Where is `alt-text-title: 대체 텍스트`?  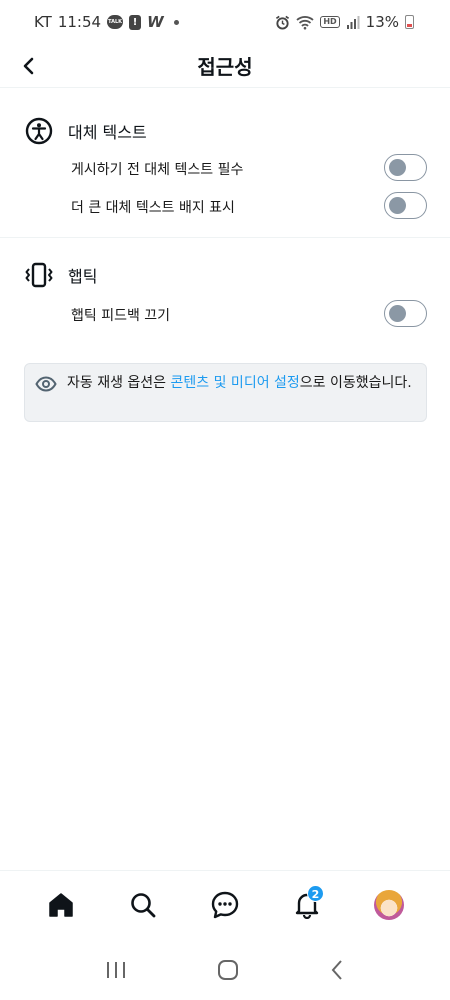
alt-text-title: 대체 텍스트 is located at coordinates (107, 132).